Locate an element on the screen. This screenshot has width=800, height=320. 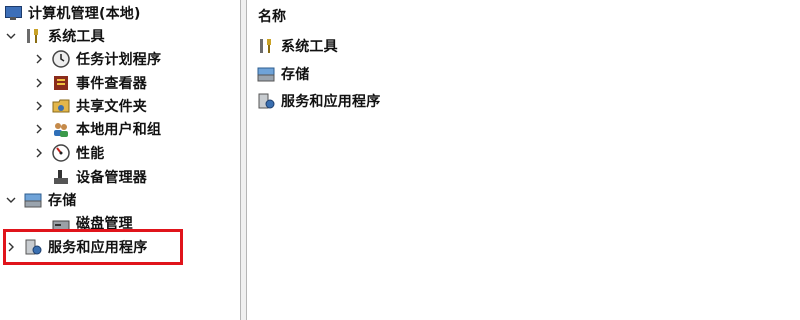
tree-item-system-tools: 系统工具 is located at coordinates (54, 36).